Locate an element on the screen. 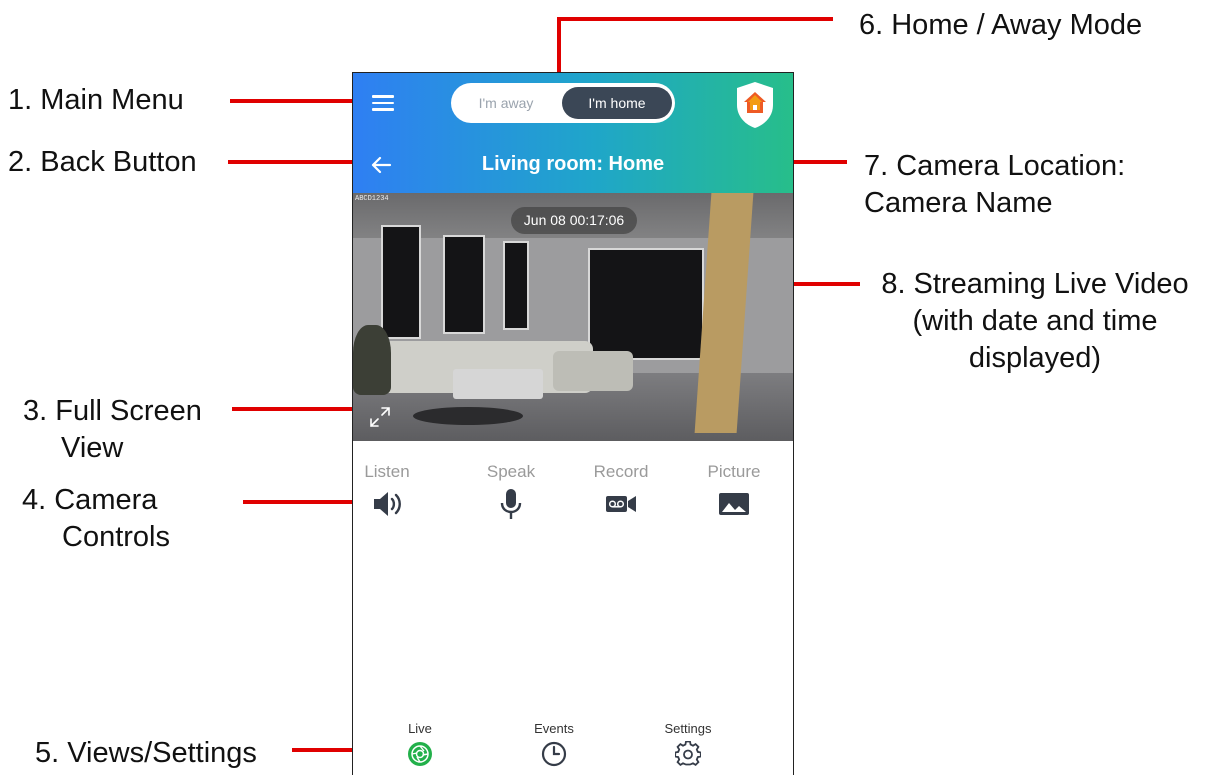  nav-live-label: Live is located at coordinates (420, 728).